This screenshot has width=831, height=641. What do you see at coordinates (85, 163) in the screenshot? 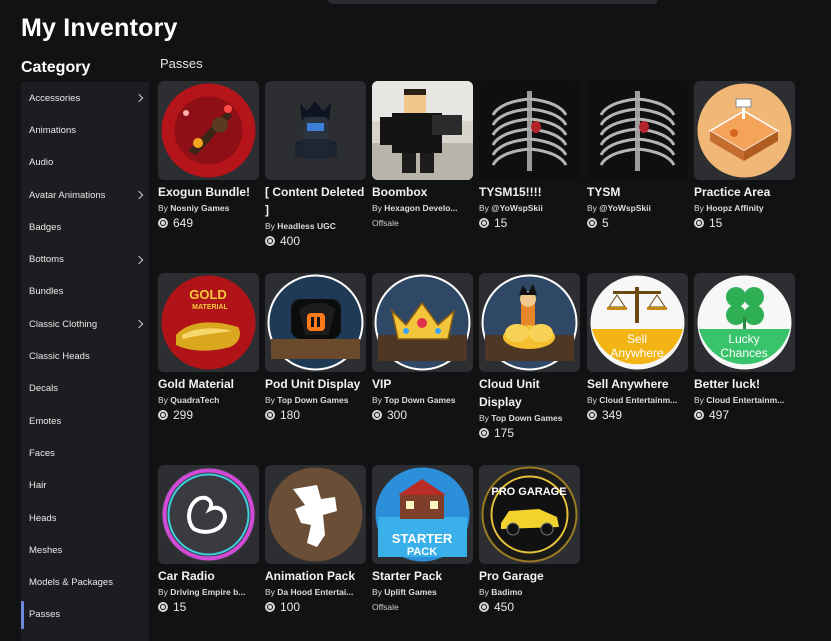
I see `sidebar-item-audio: Audio` at bounding box center [85, 163].